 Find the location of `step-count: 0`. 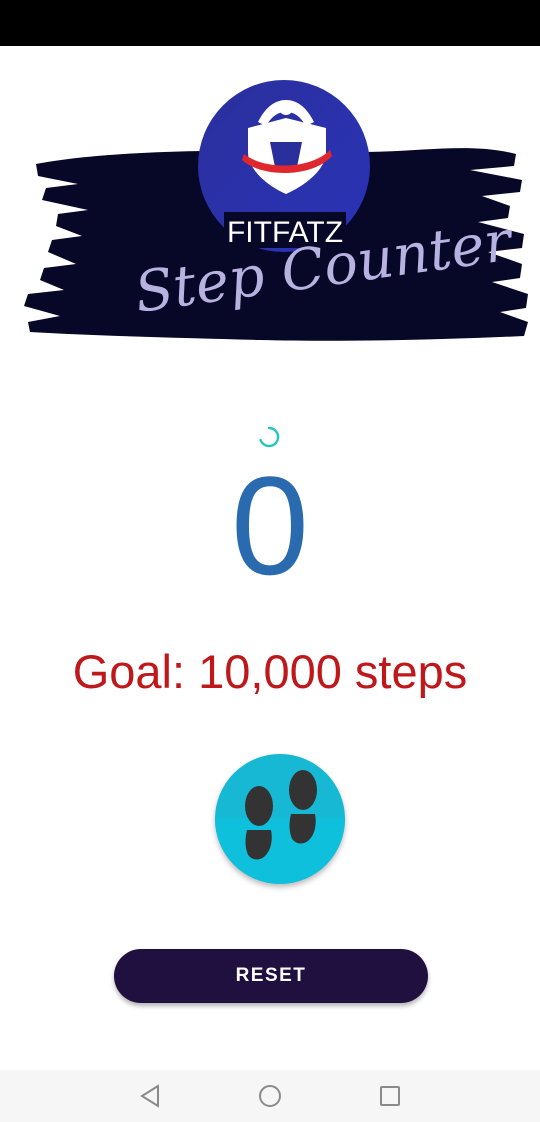

step-count: 0 is located at coordinates (270, 525).